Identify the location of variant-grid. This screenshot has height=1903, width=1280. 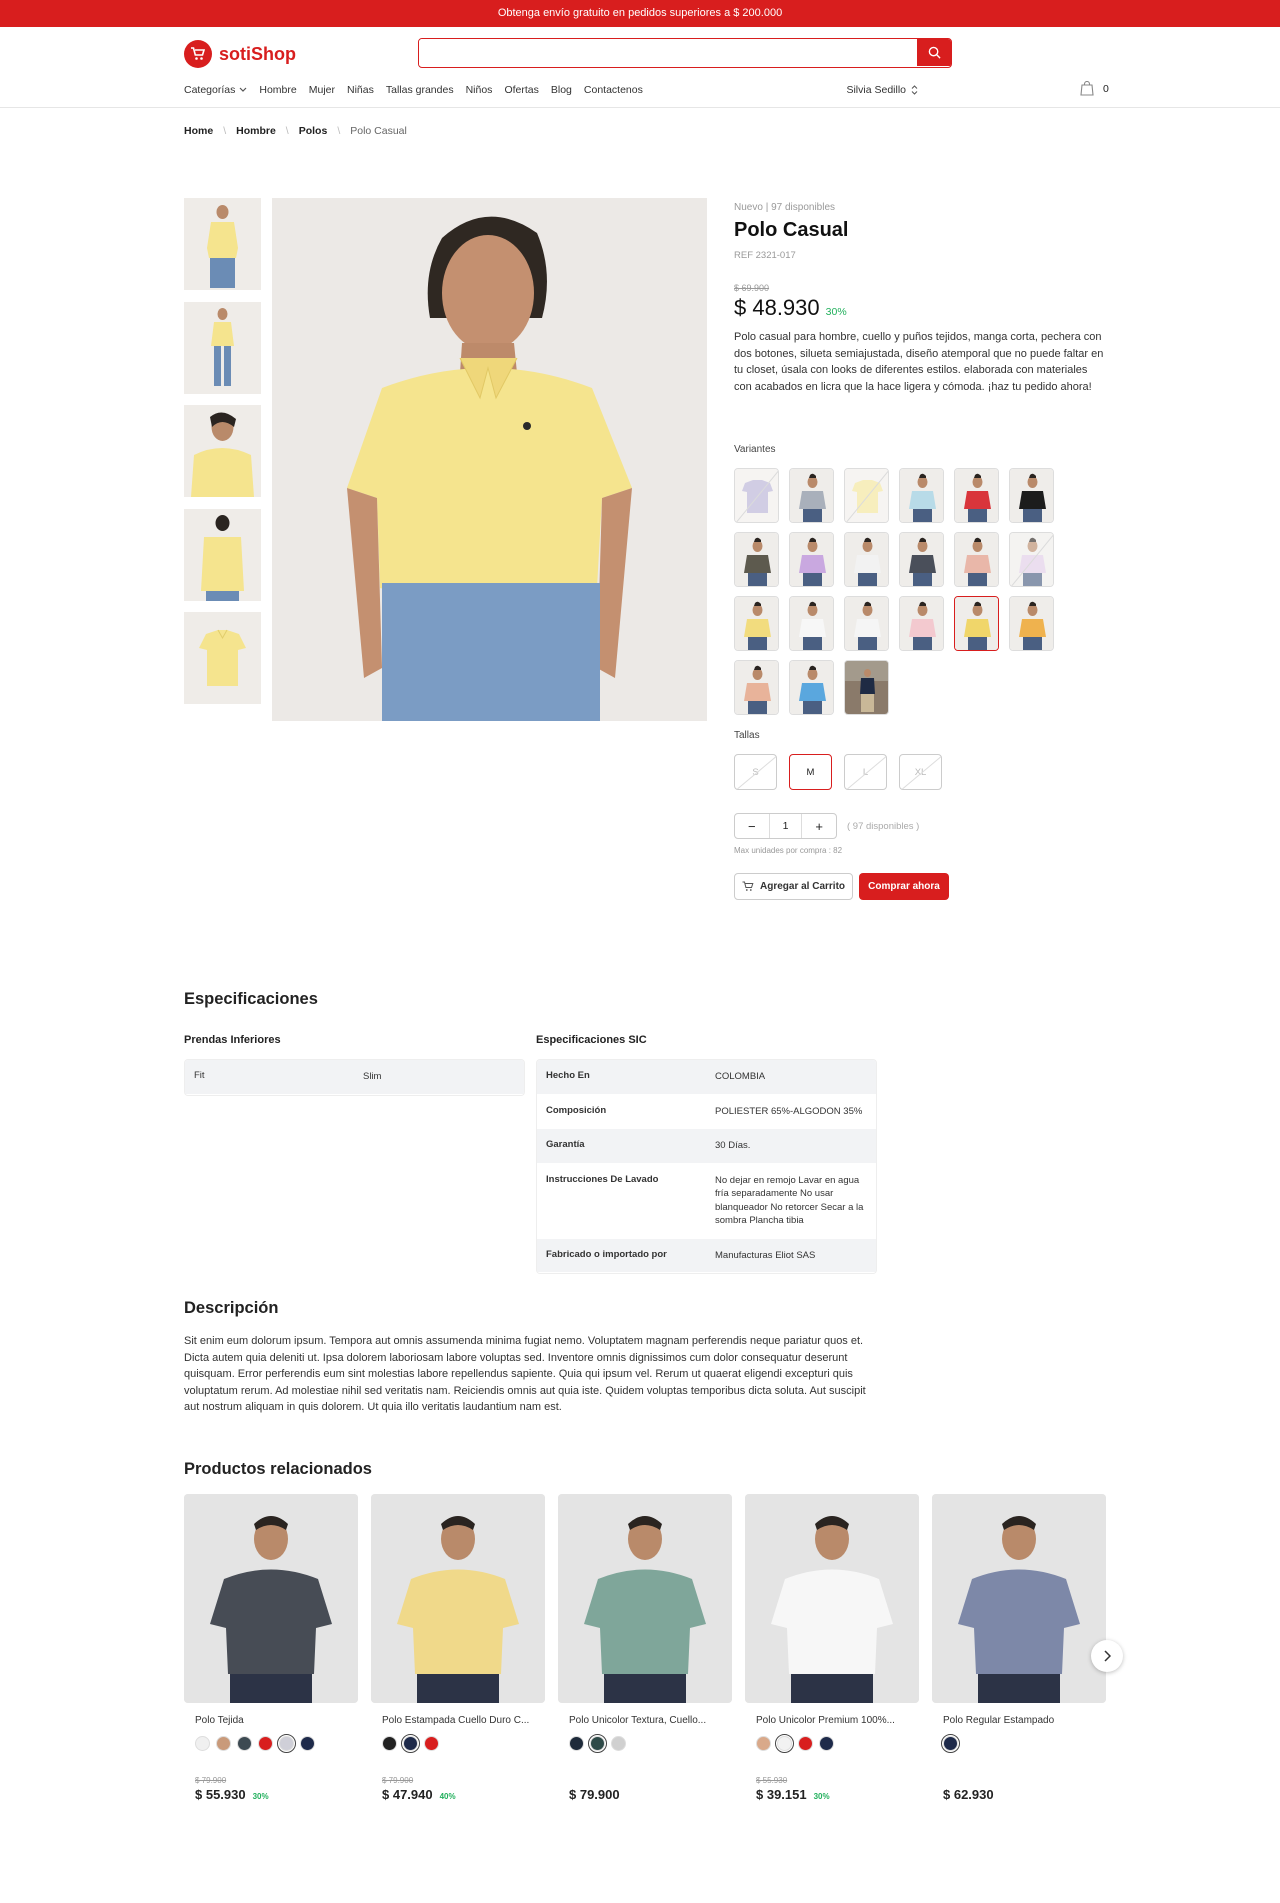
(899, 591).